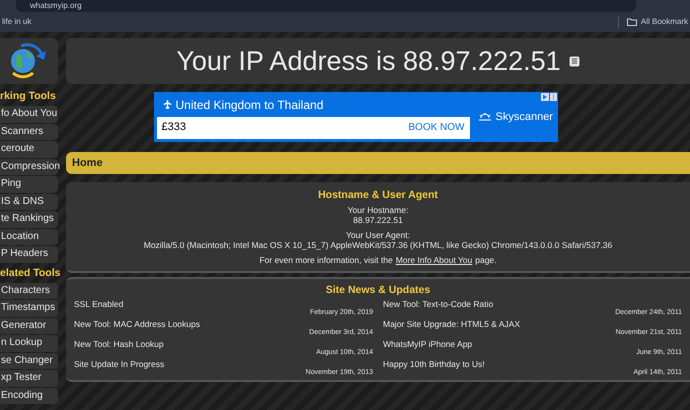  Describe the element at coordinates (223, 344) in the screenshot. I see `news-title-link: New Tool: Hash Lookup` at that location.